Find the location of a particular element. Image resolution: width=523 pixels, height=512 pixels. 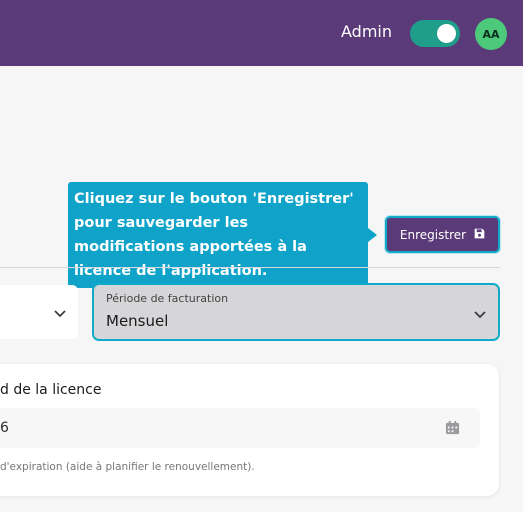

license-card-title: d de la licence is located at coordinates (51, 390).